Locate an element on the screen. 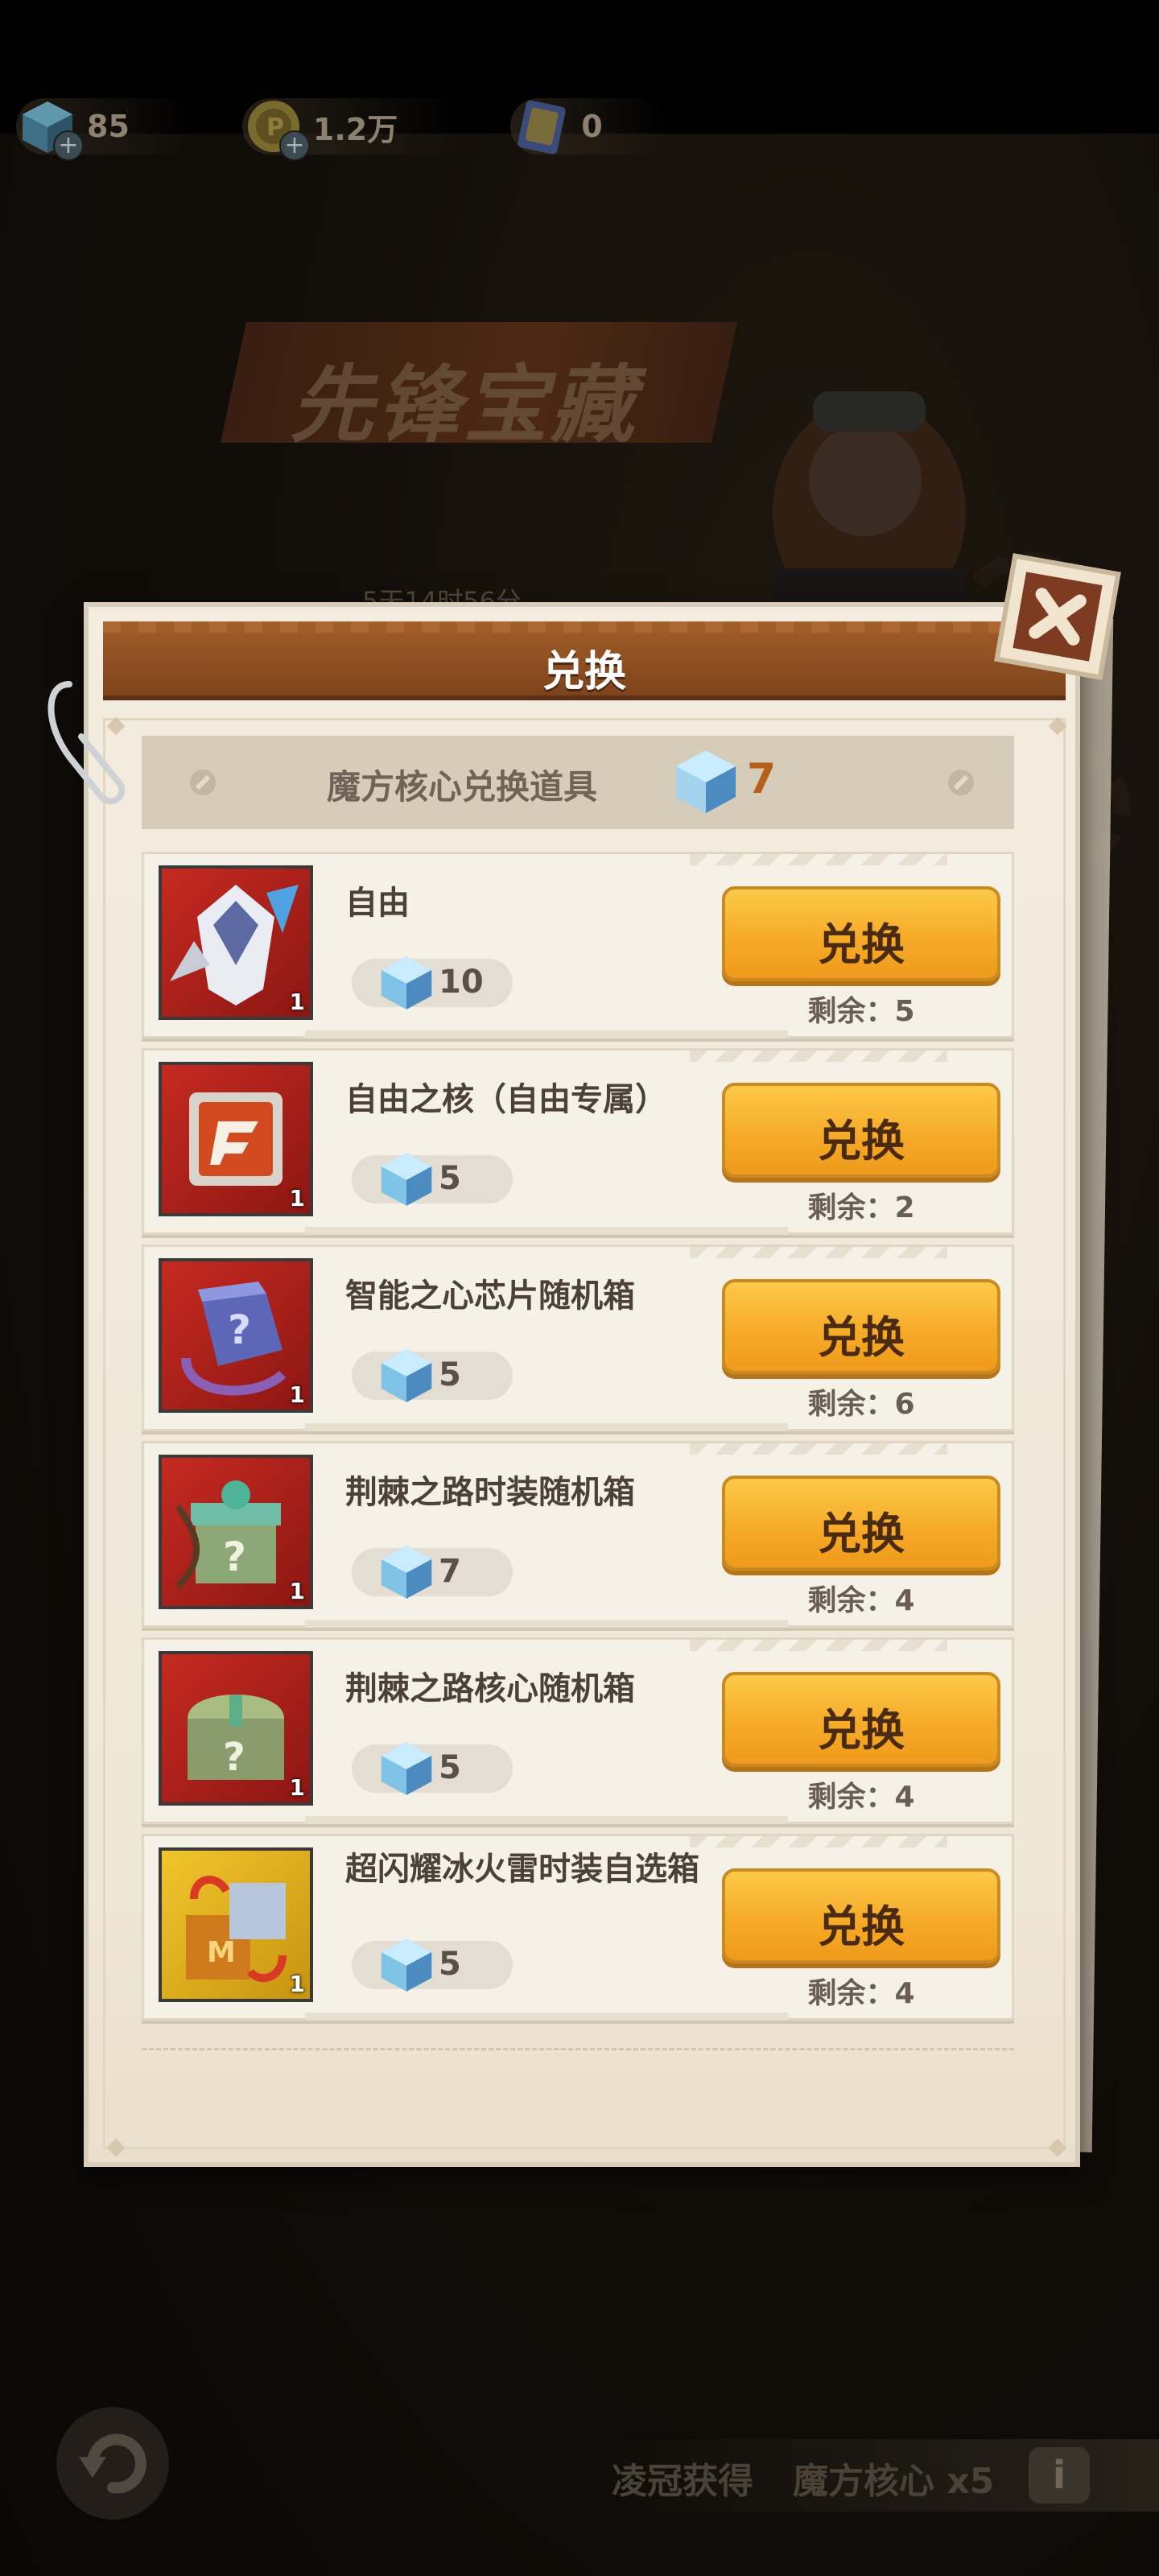 Image resolution: width=1159 pixels, height=2576 pixels. remaining-count: 剩余：6 is located at coordinates (861, 1401).